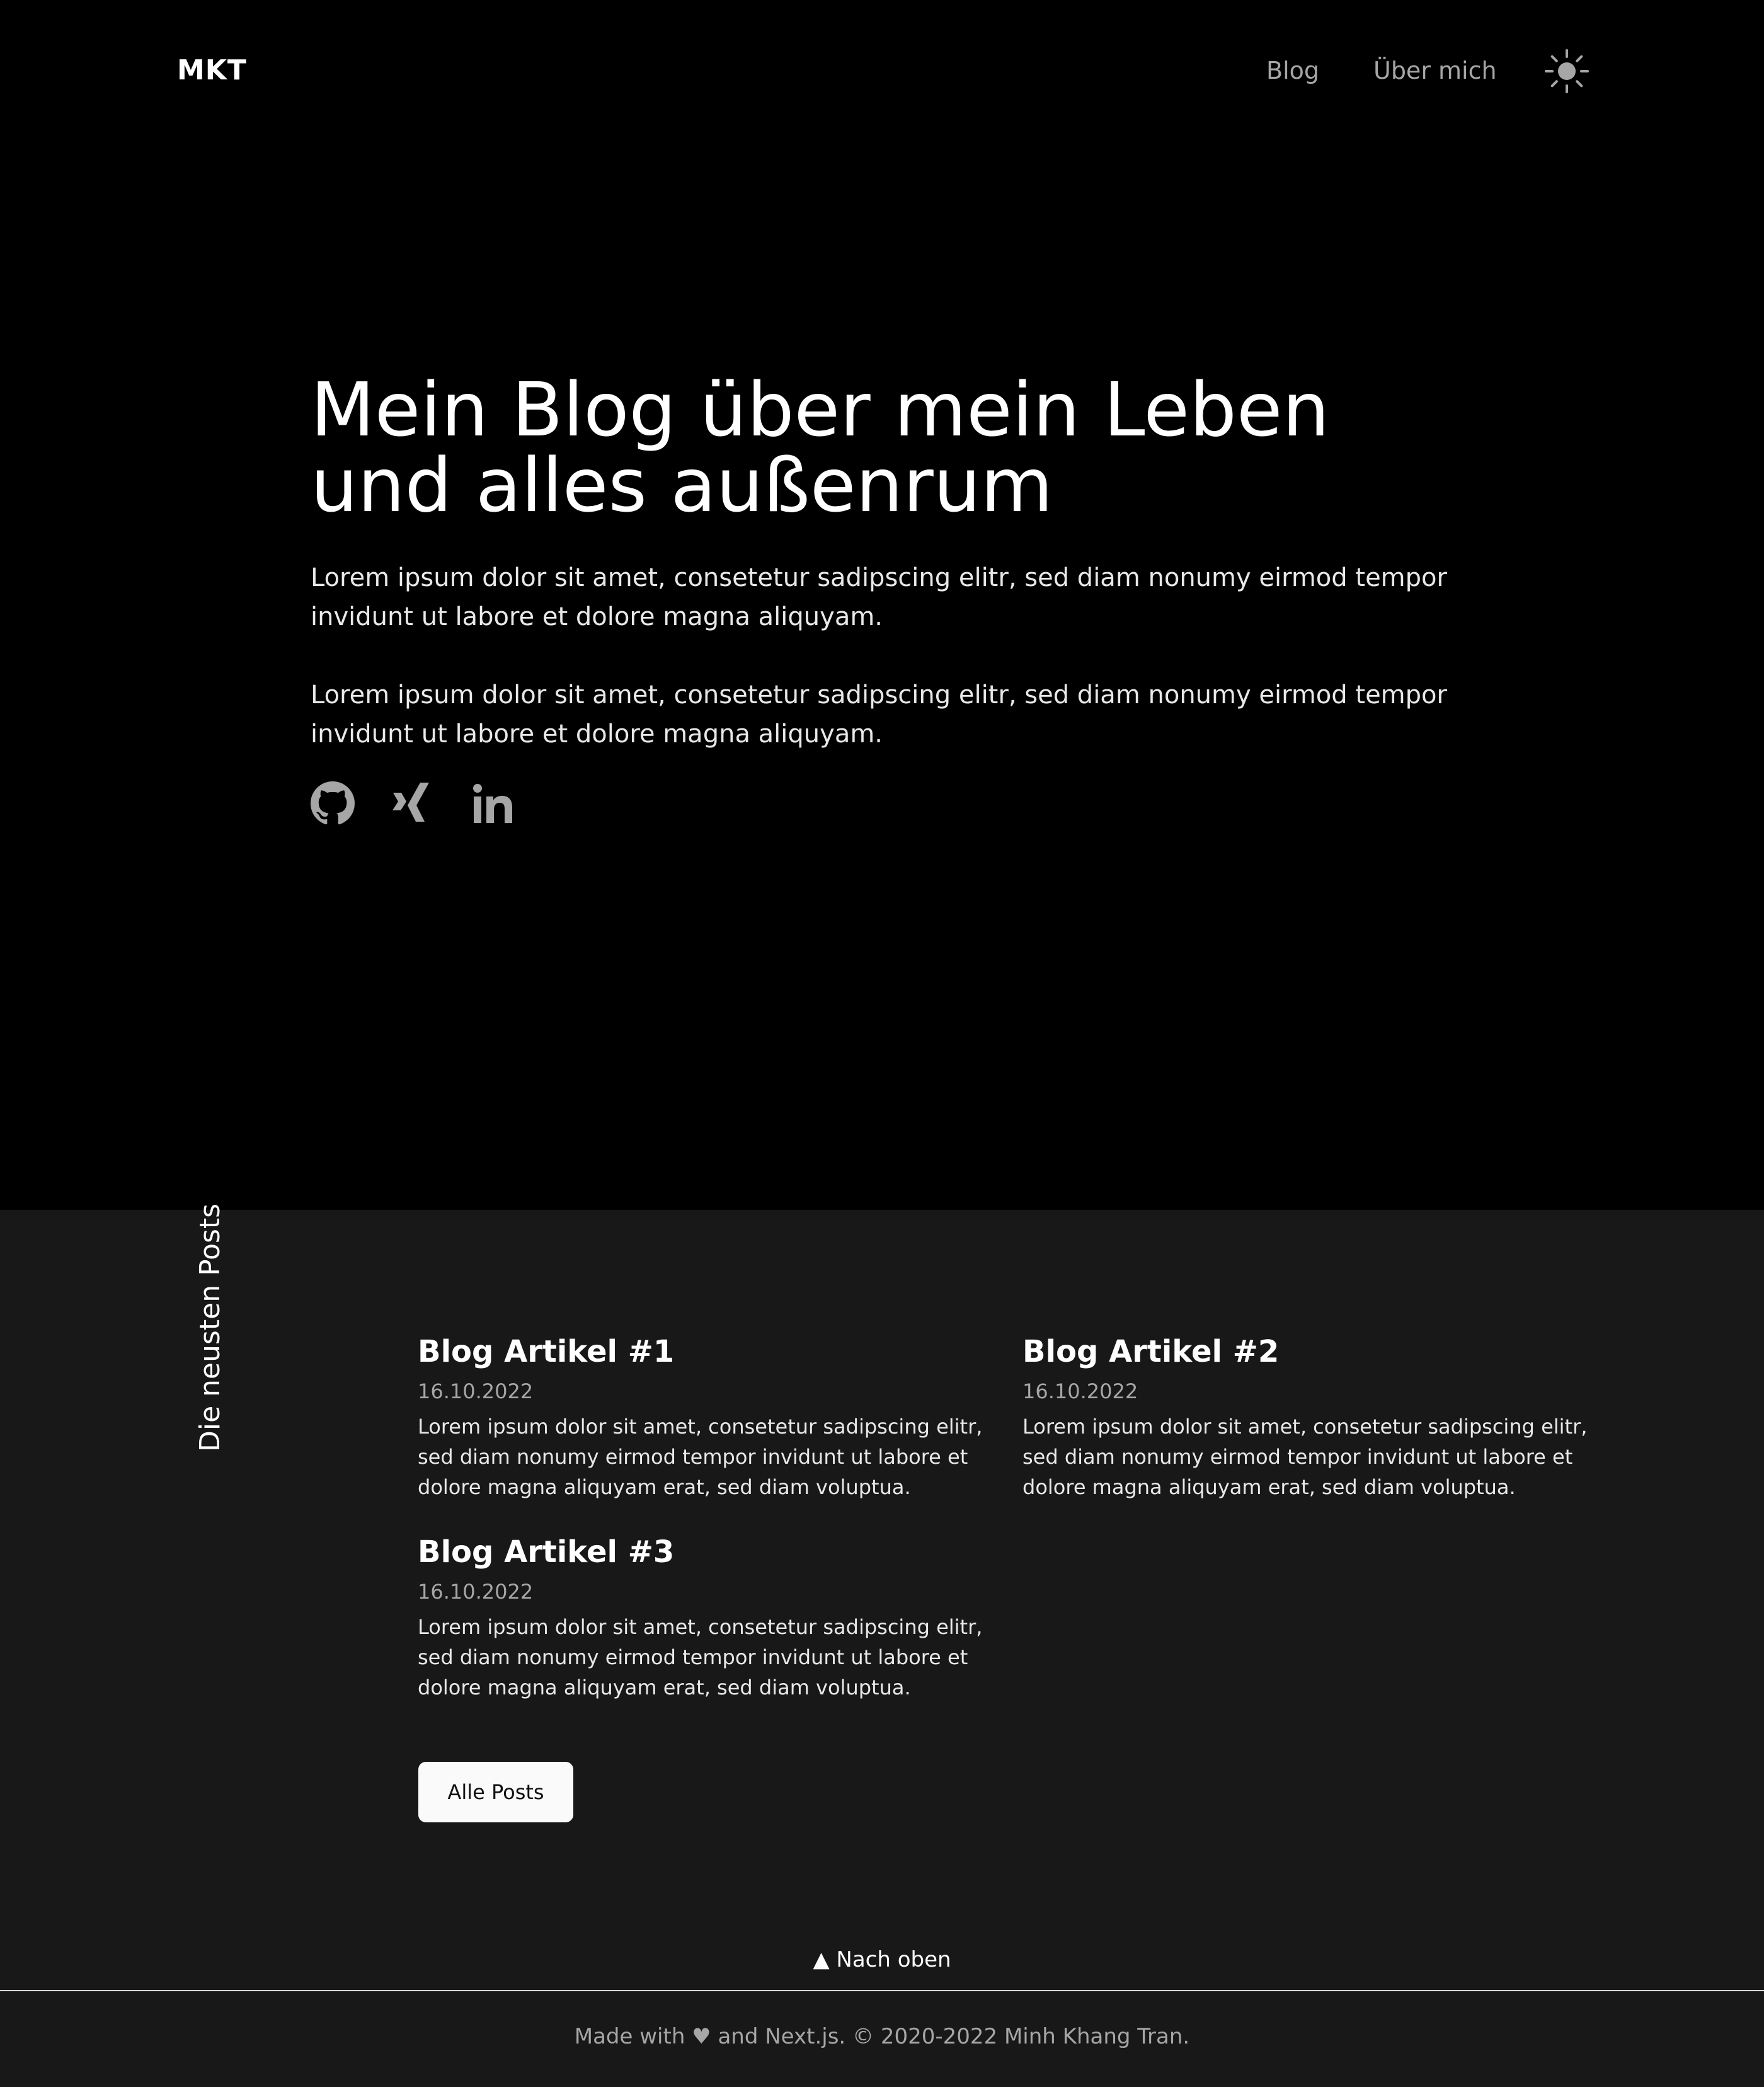 The image size is (1764, 2087). Describe the element at coordinates (701, 1352) in the screenshot. I see `post-title-link: Blog Artikel #1` at that location.